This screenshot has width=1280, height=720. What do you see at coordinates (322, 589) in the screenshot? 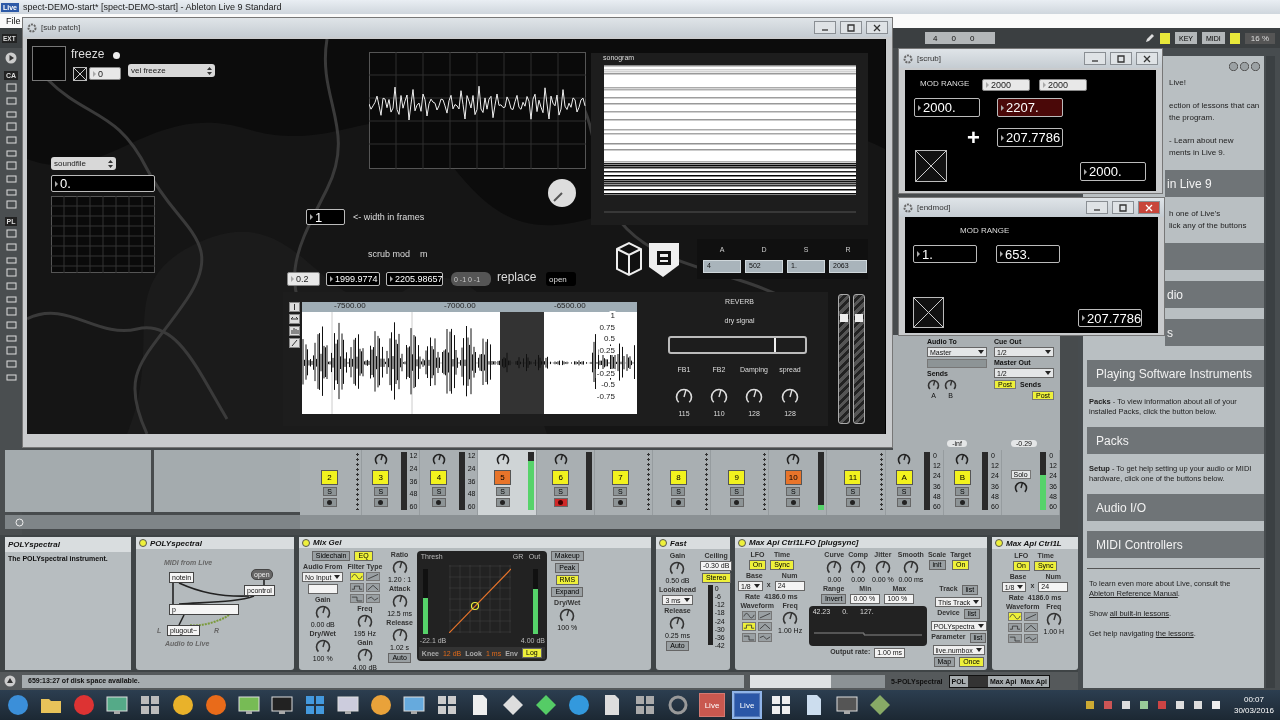
I see `number-field` at bounding box center [322, 589].